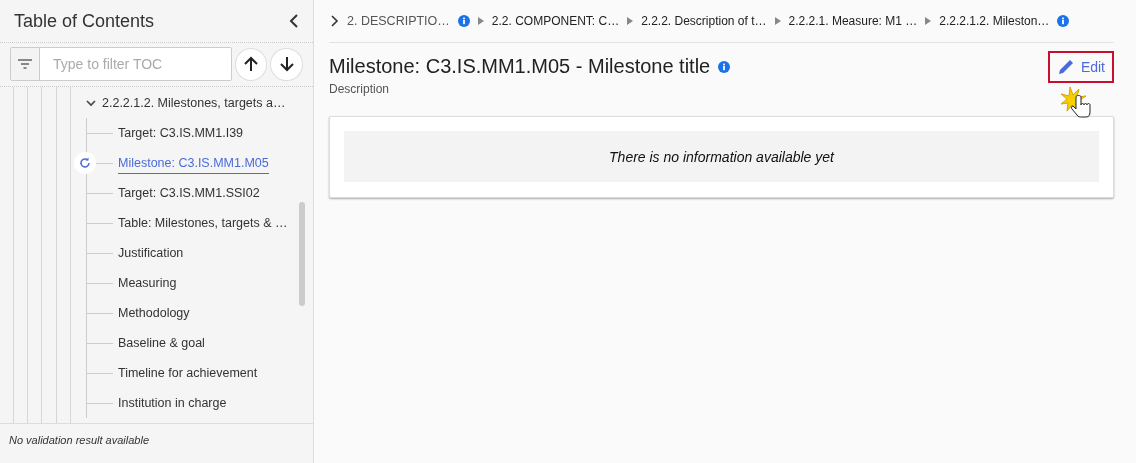  What do you see at coordinates (520, 66) in the screenshot?
I see `page-title: Milestone: C3.IS.MM1.M05 - Milestone title` at bounding box center [520, 66].